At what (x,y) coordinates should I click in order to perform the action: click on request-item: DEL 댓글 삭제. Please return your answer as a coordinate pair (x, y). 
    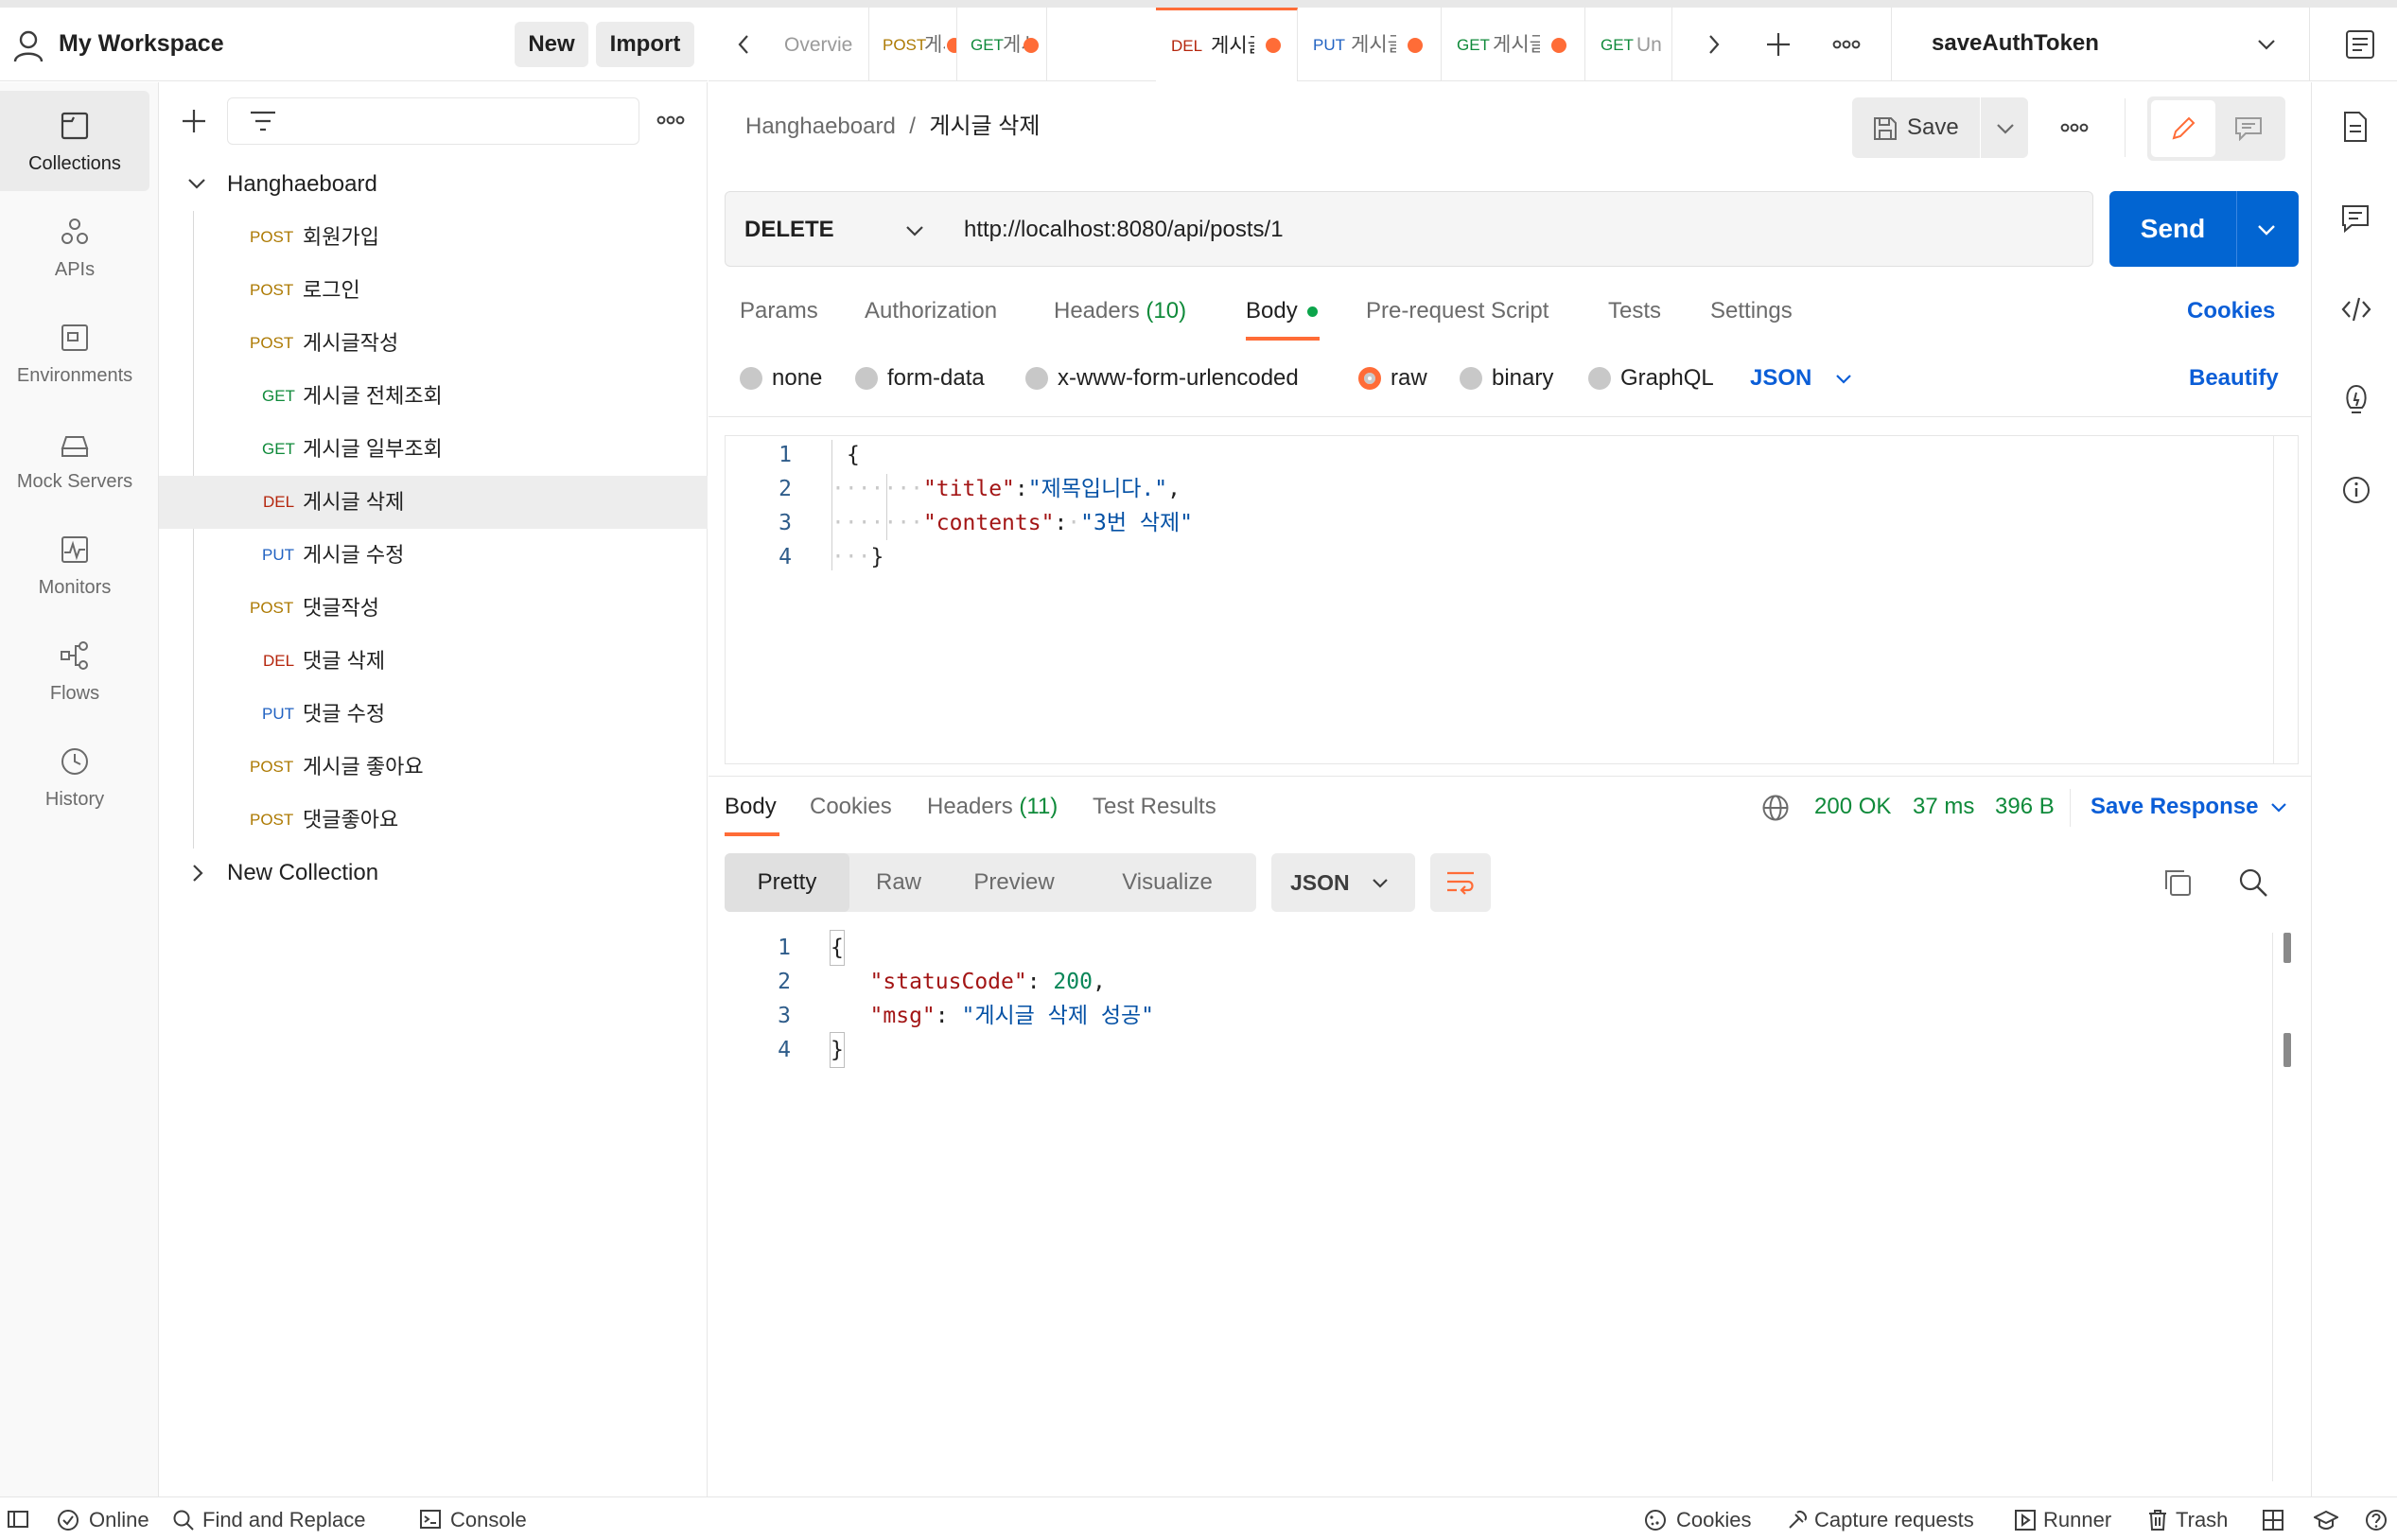
    Looking at the image, I should click on (434, 662).